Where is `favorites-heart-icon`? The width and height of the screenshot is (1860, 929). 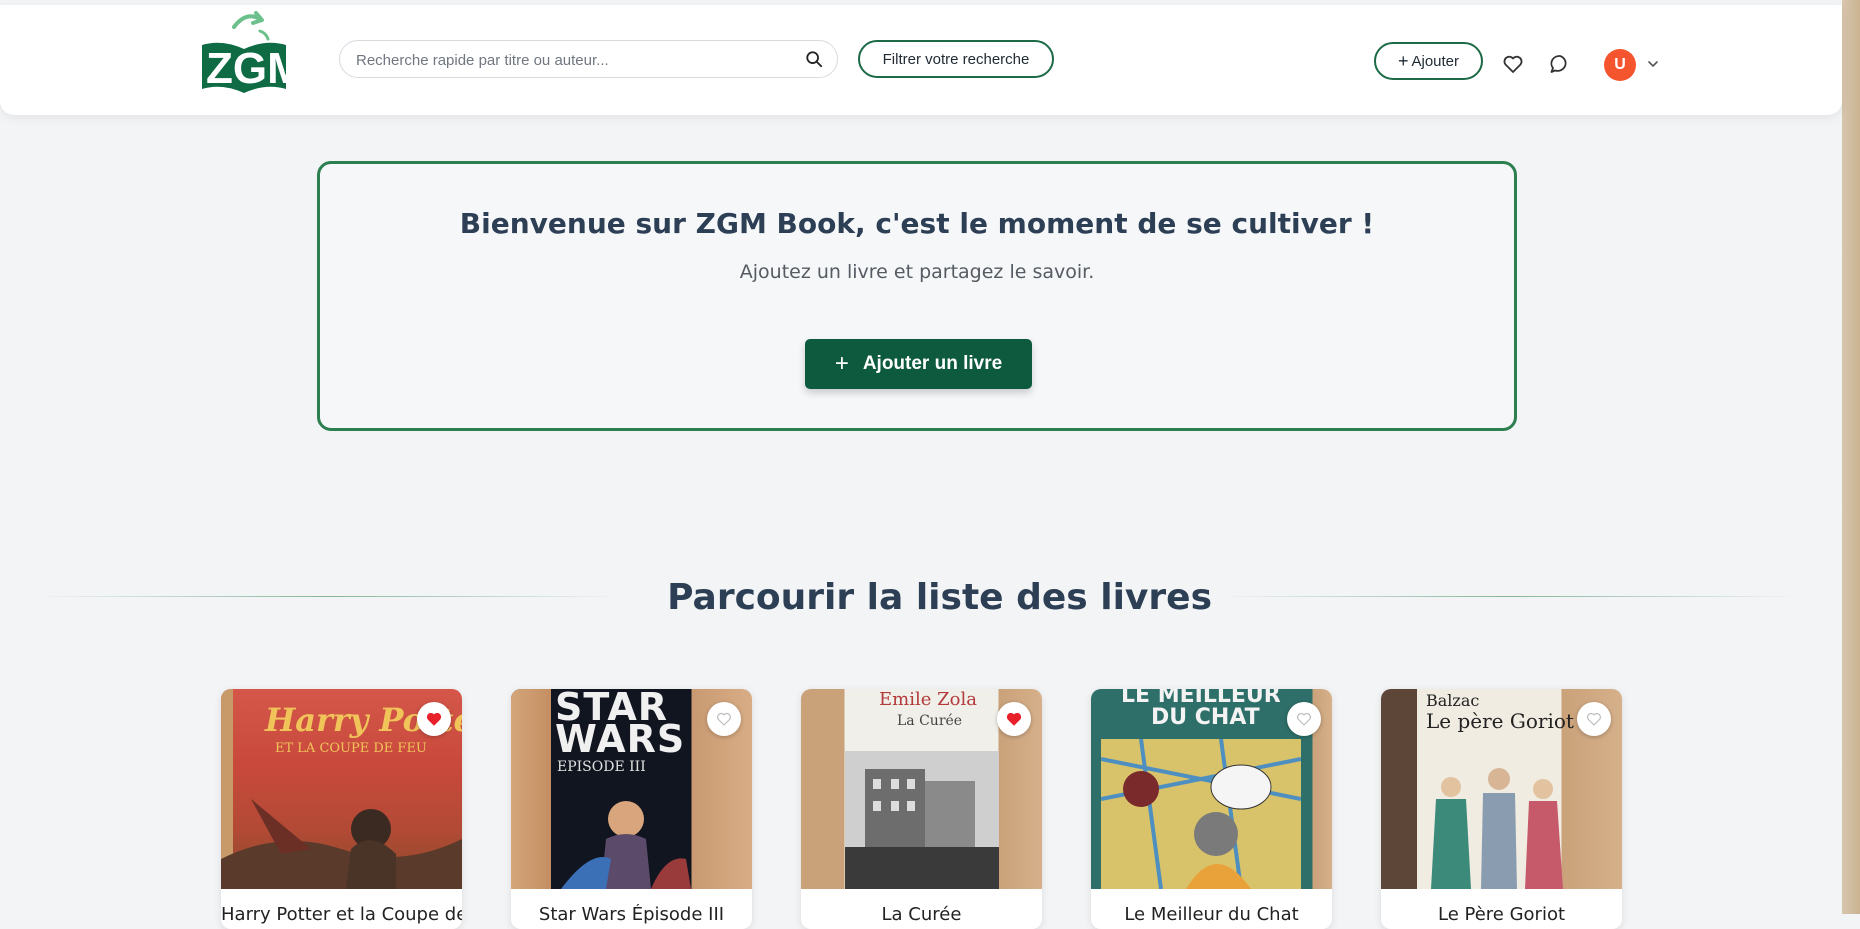 favorites-heart-icon is located at coordinates (1513, 64).